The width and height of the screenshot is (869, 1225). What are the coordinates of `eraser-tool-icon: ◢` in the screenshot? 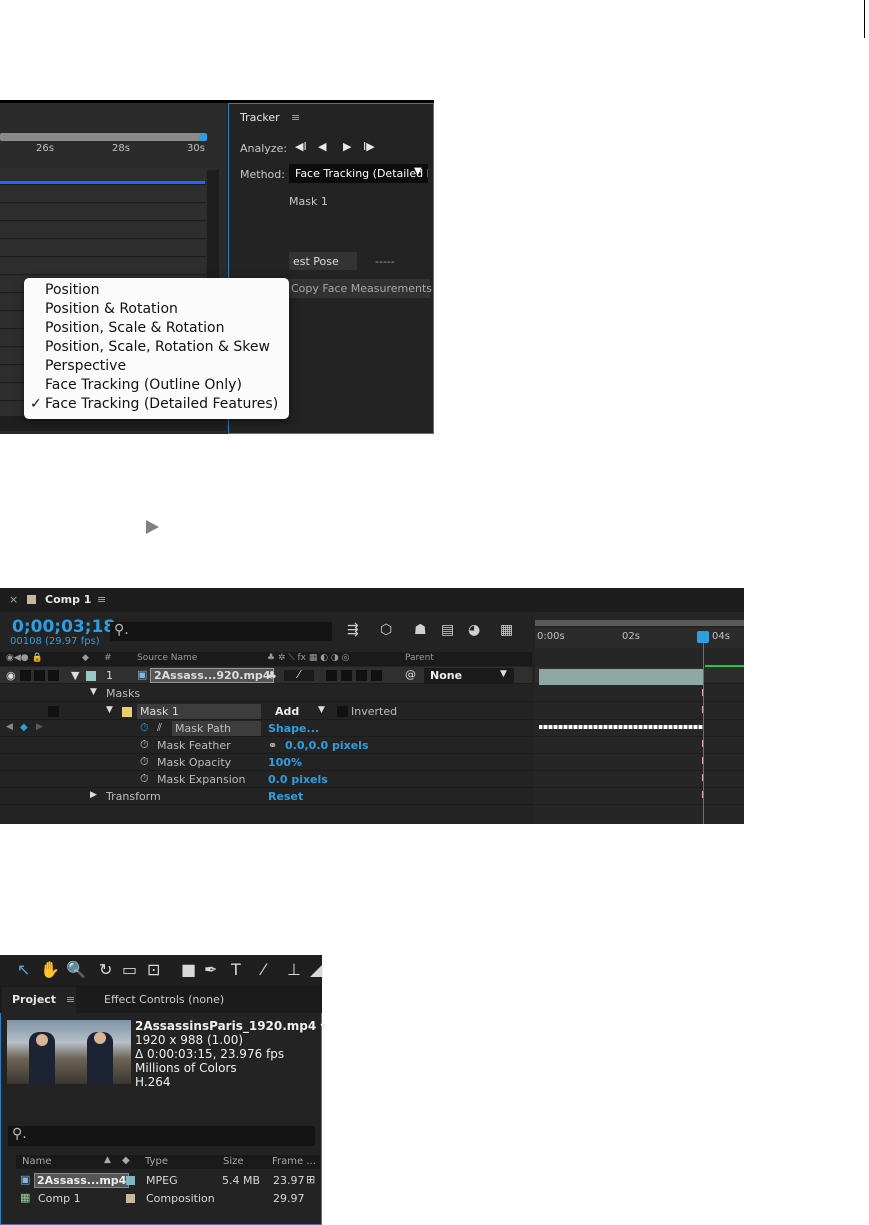 It's located at (316, 969).